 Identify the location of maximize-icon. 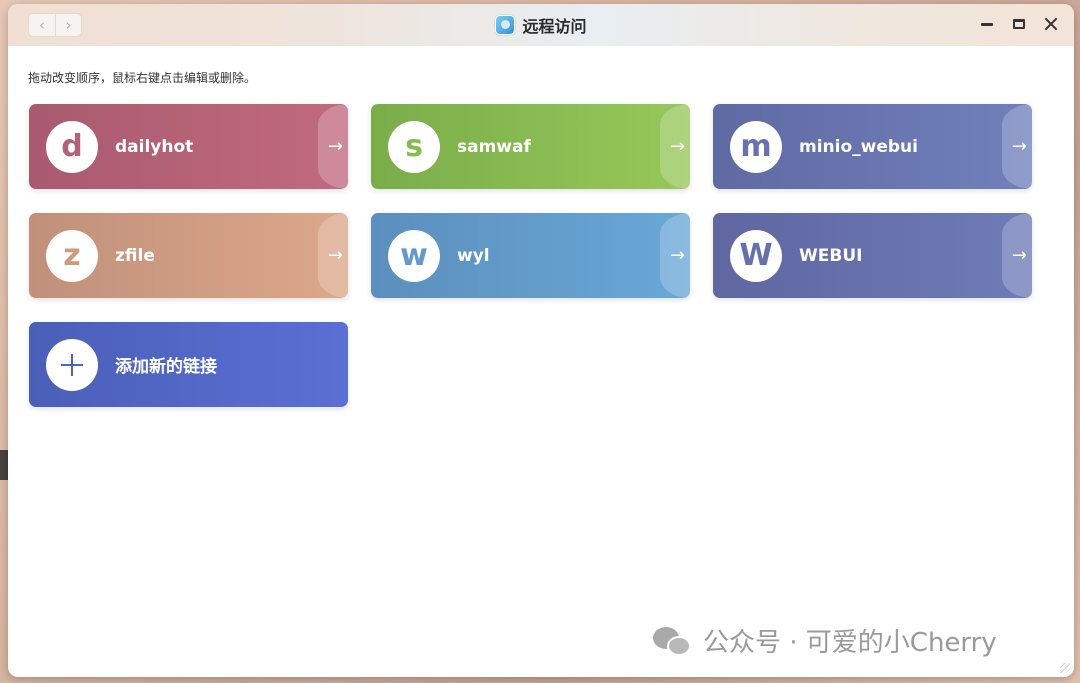
(1019, 24).